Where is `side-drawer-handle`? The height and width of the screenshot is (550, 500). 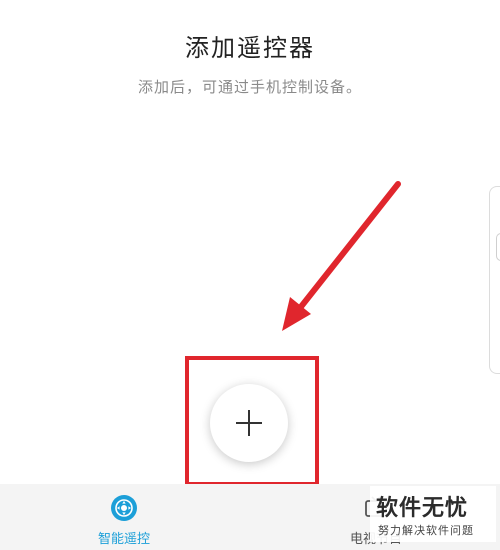 side-drawer-handle is located at coordinates (494, 280).